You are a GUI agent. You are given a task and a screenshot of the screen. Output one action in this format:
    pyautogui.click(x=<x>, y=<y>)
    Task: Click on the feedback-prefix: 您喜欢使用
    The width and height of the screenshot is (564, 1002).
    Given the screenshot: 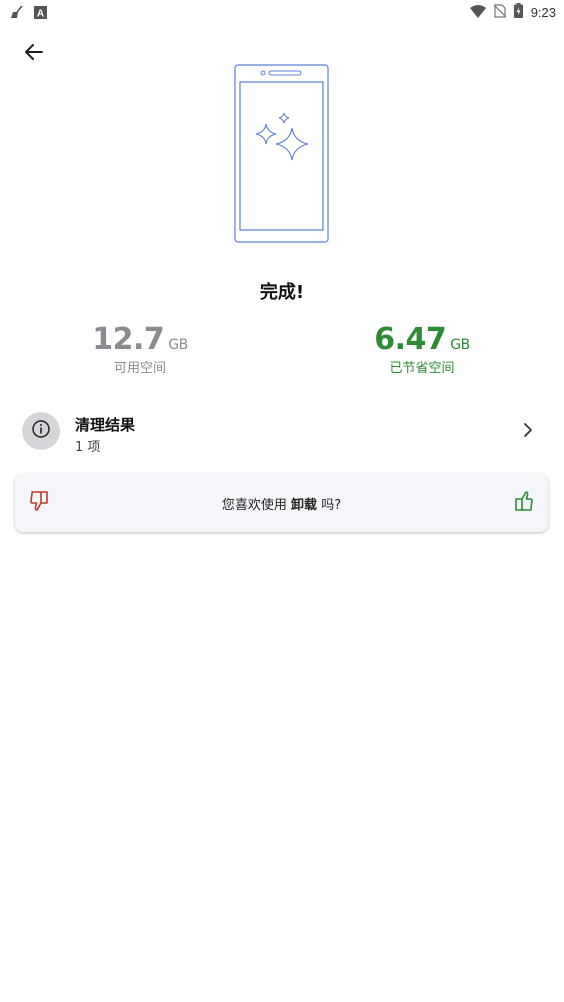 What is the action you would take?
    pyautogui.click(x=254, y=505)
    